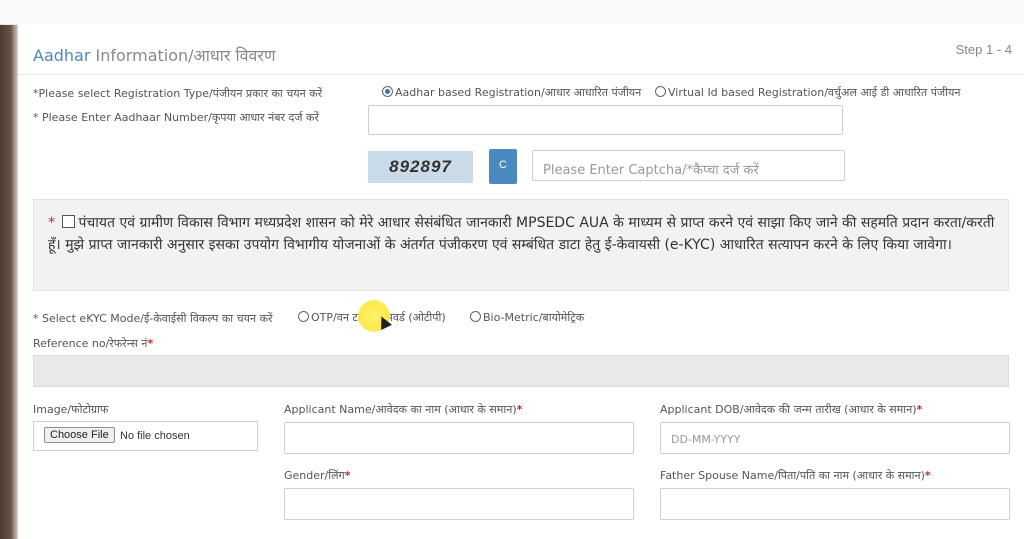 The image size is (1024, 539). I want to click on gender-label-text: Gender/लिंग, so click(314, 475).